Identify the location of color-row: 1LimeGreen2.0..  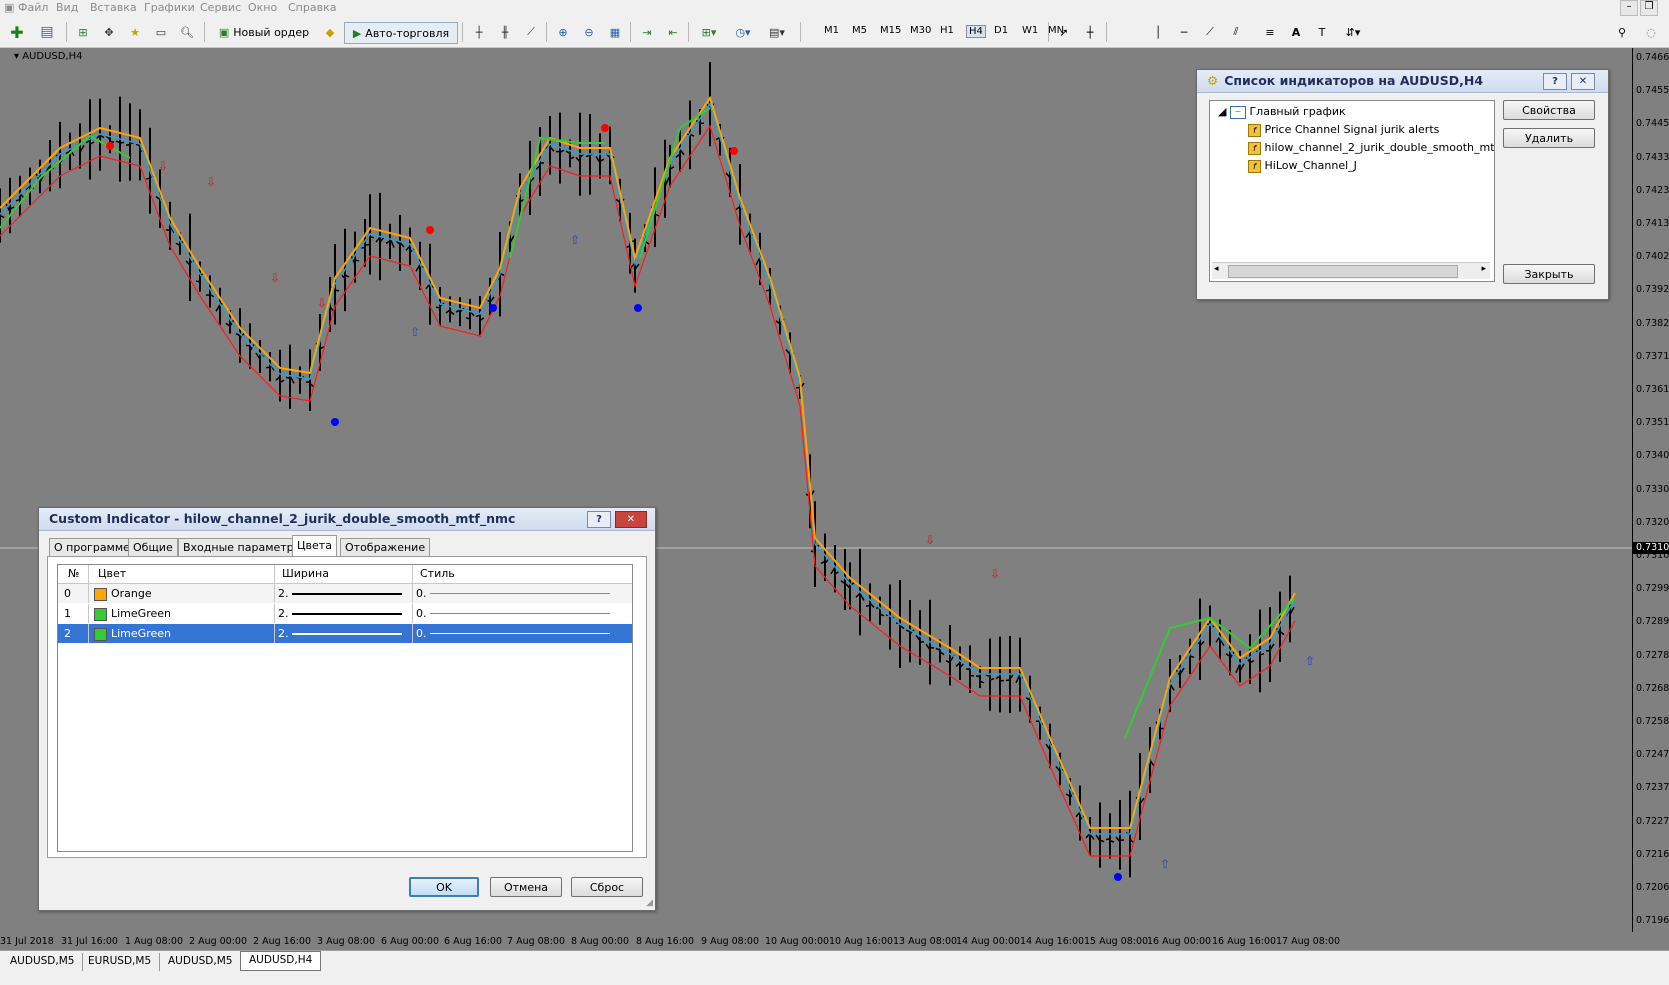
(345, 613).